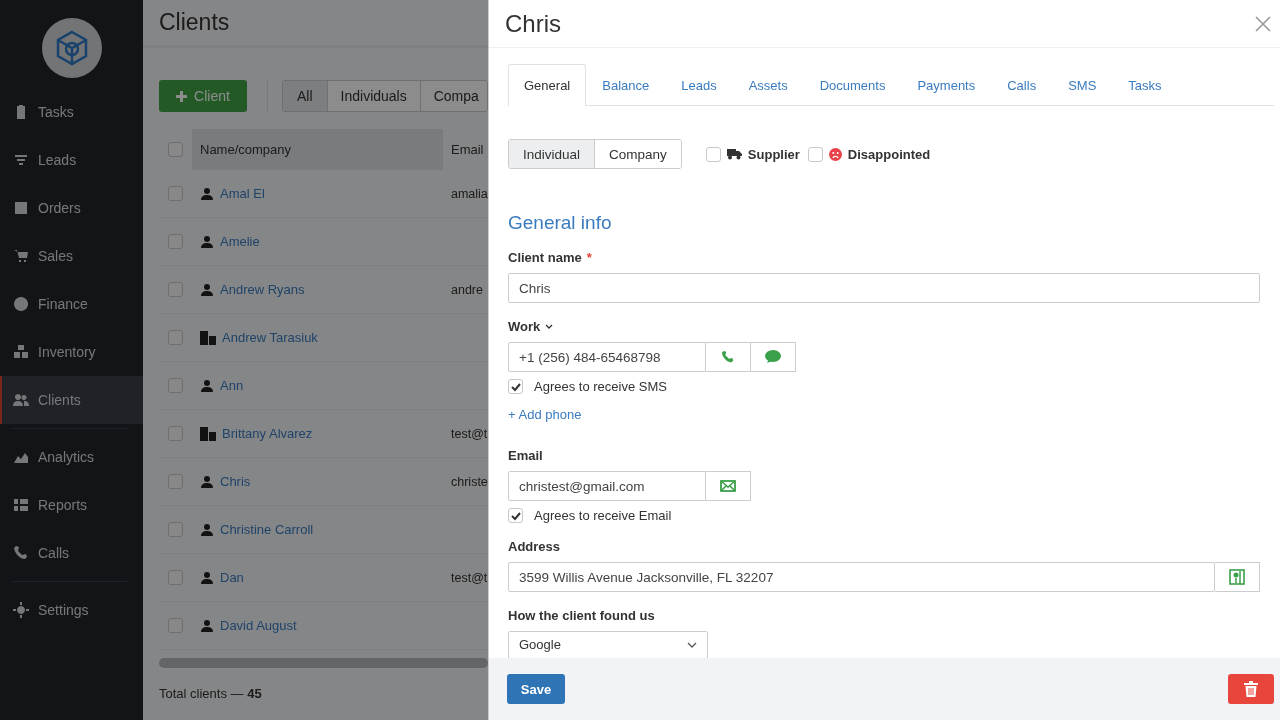 Image resolution: width=1280 pixels, height=720 pixels. Describe the element at coordinates (536, 689) in the screenshot. I see `save-button: Save` at that location.